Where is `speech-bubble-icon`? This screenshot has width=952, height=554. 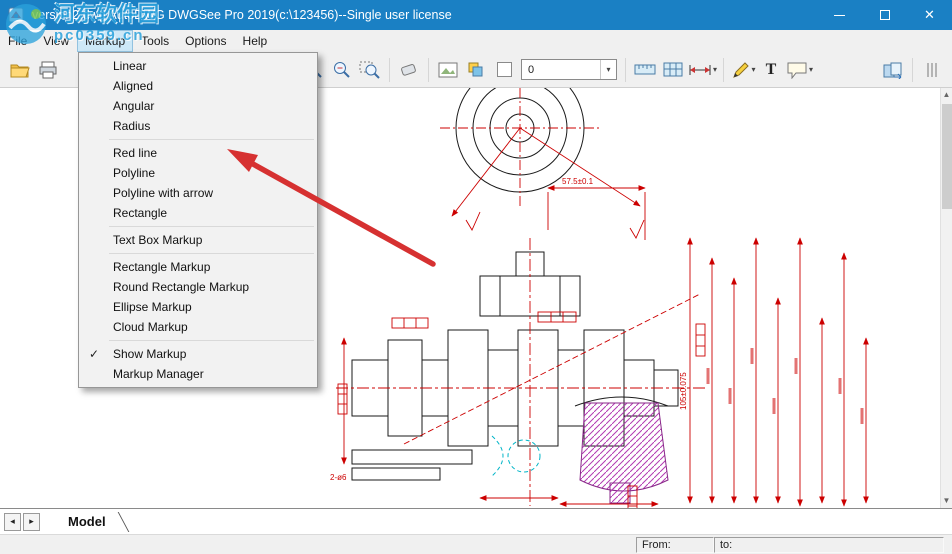 speech-bubble-icon is located at coordinates (797, 70).